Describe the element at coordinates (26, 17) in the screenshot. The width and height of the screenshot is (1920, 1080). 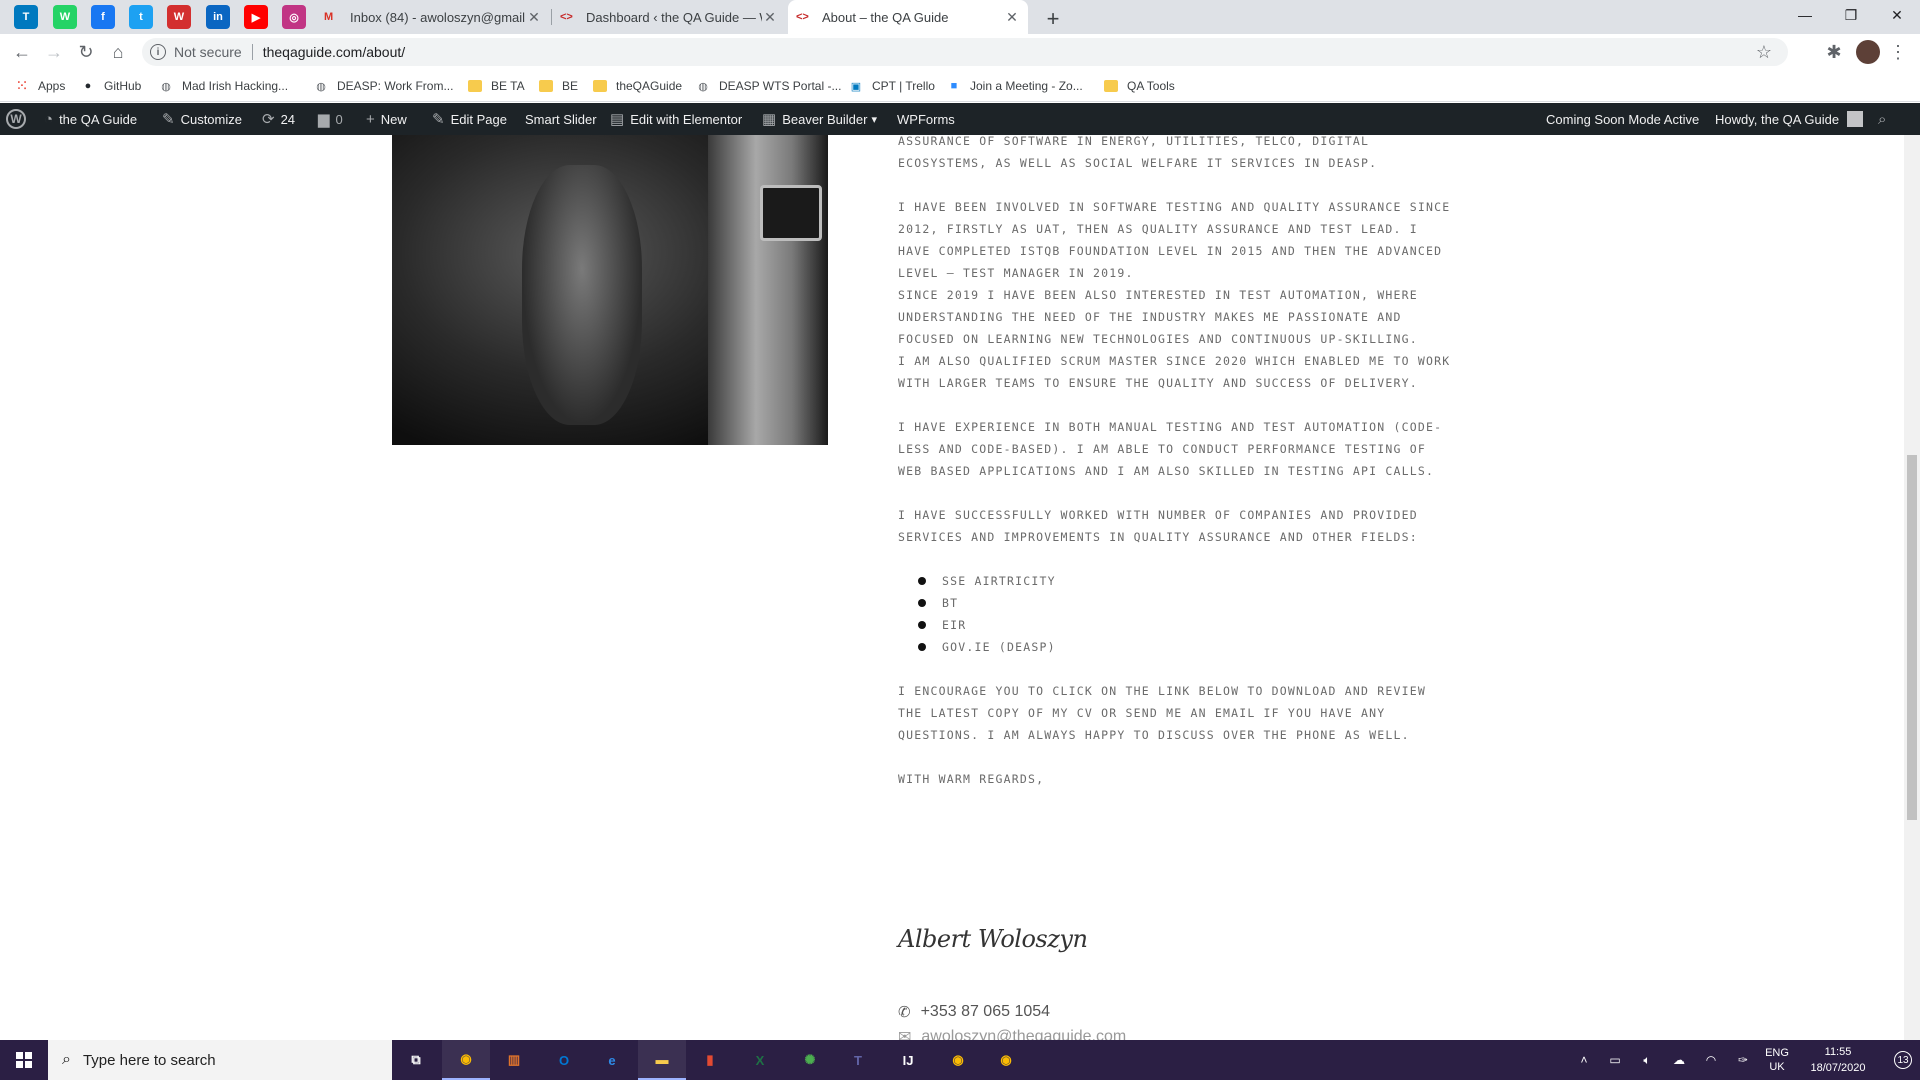
I see `trello-icon: T` at that location.